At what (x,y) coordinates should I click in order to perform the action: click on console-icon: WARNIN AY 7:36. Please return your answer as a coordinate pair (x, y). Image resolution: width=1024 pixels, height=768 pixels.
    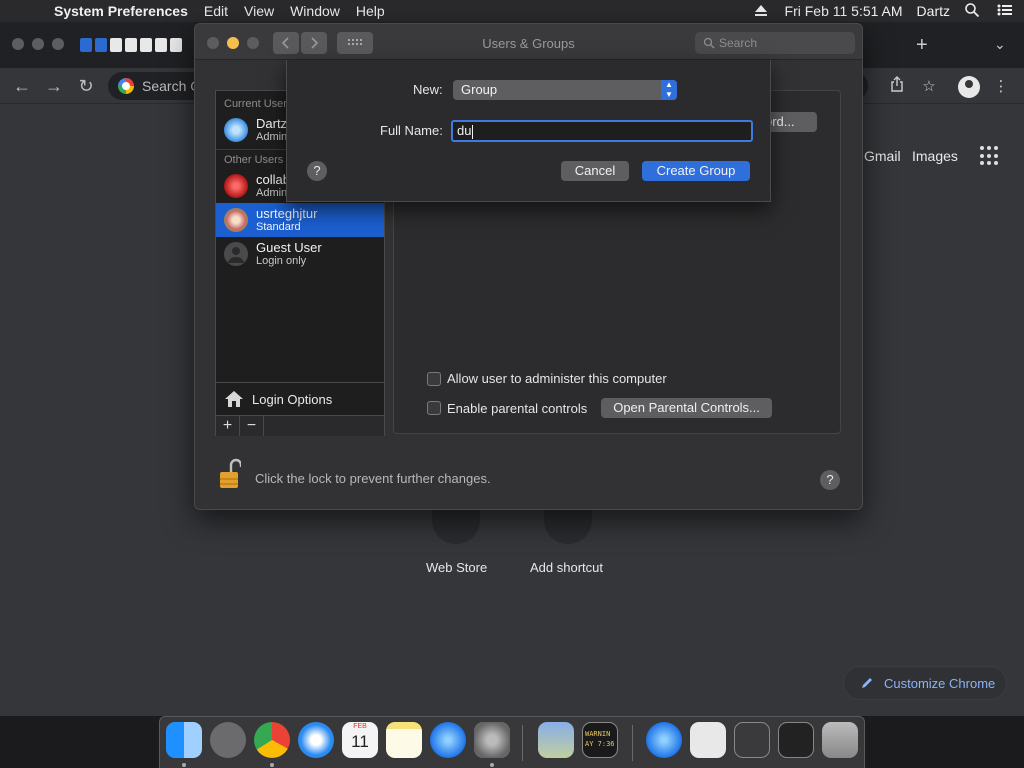
    Looking at the image, I should click on (600, 740).